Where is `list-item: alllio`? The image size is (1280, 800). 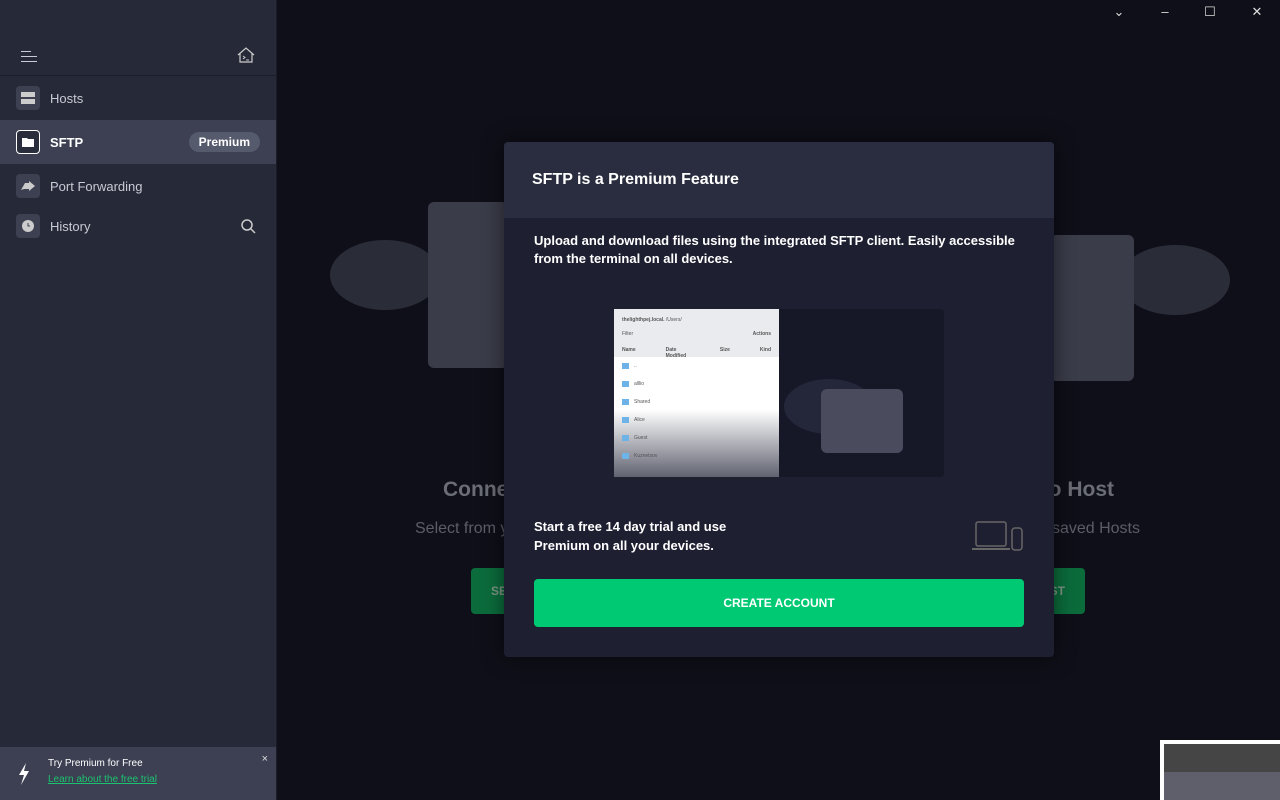 list-item: alllio is located at coordinates (696, 384).